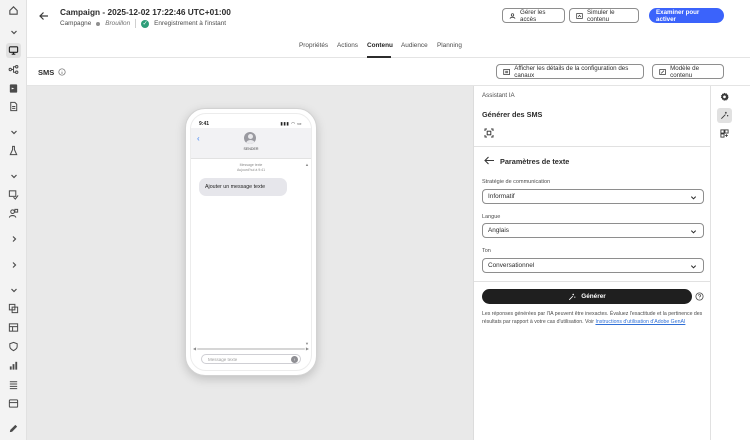 The width and height of the screenshot is (750, 440). I want to click on content-template-button: Modèle de contenu, so click(688, 71).